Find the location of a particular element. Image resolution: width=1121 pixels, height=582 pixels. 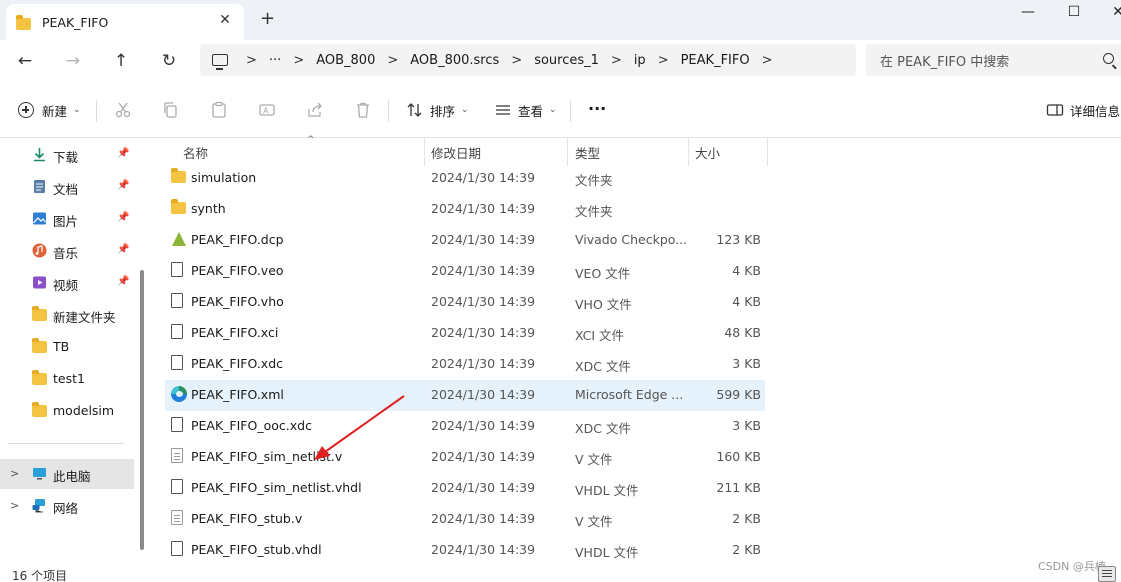

sidebar-item-label: 视频 is located at coordinates (66, 285).